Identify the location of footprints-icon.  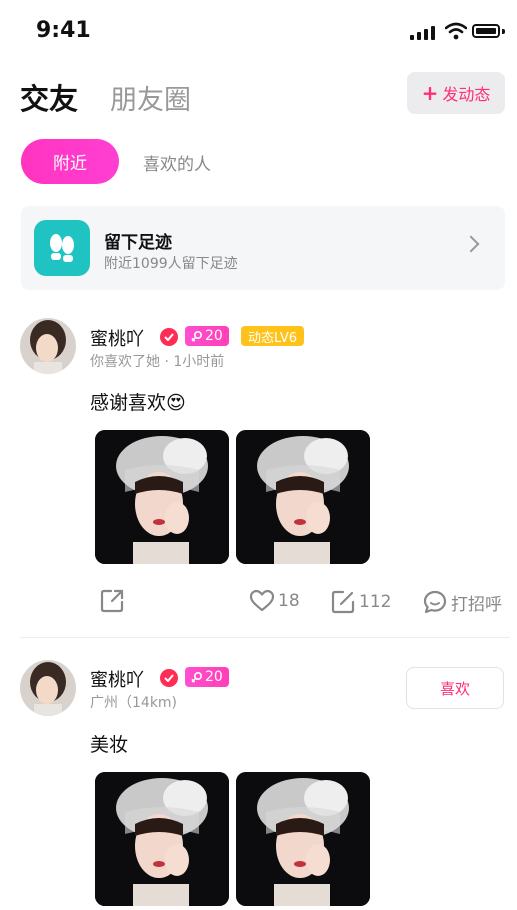
(62, 248).